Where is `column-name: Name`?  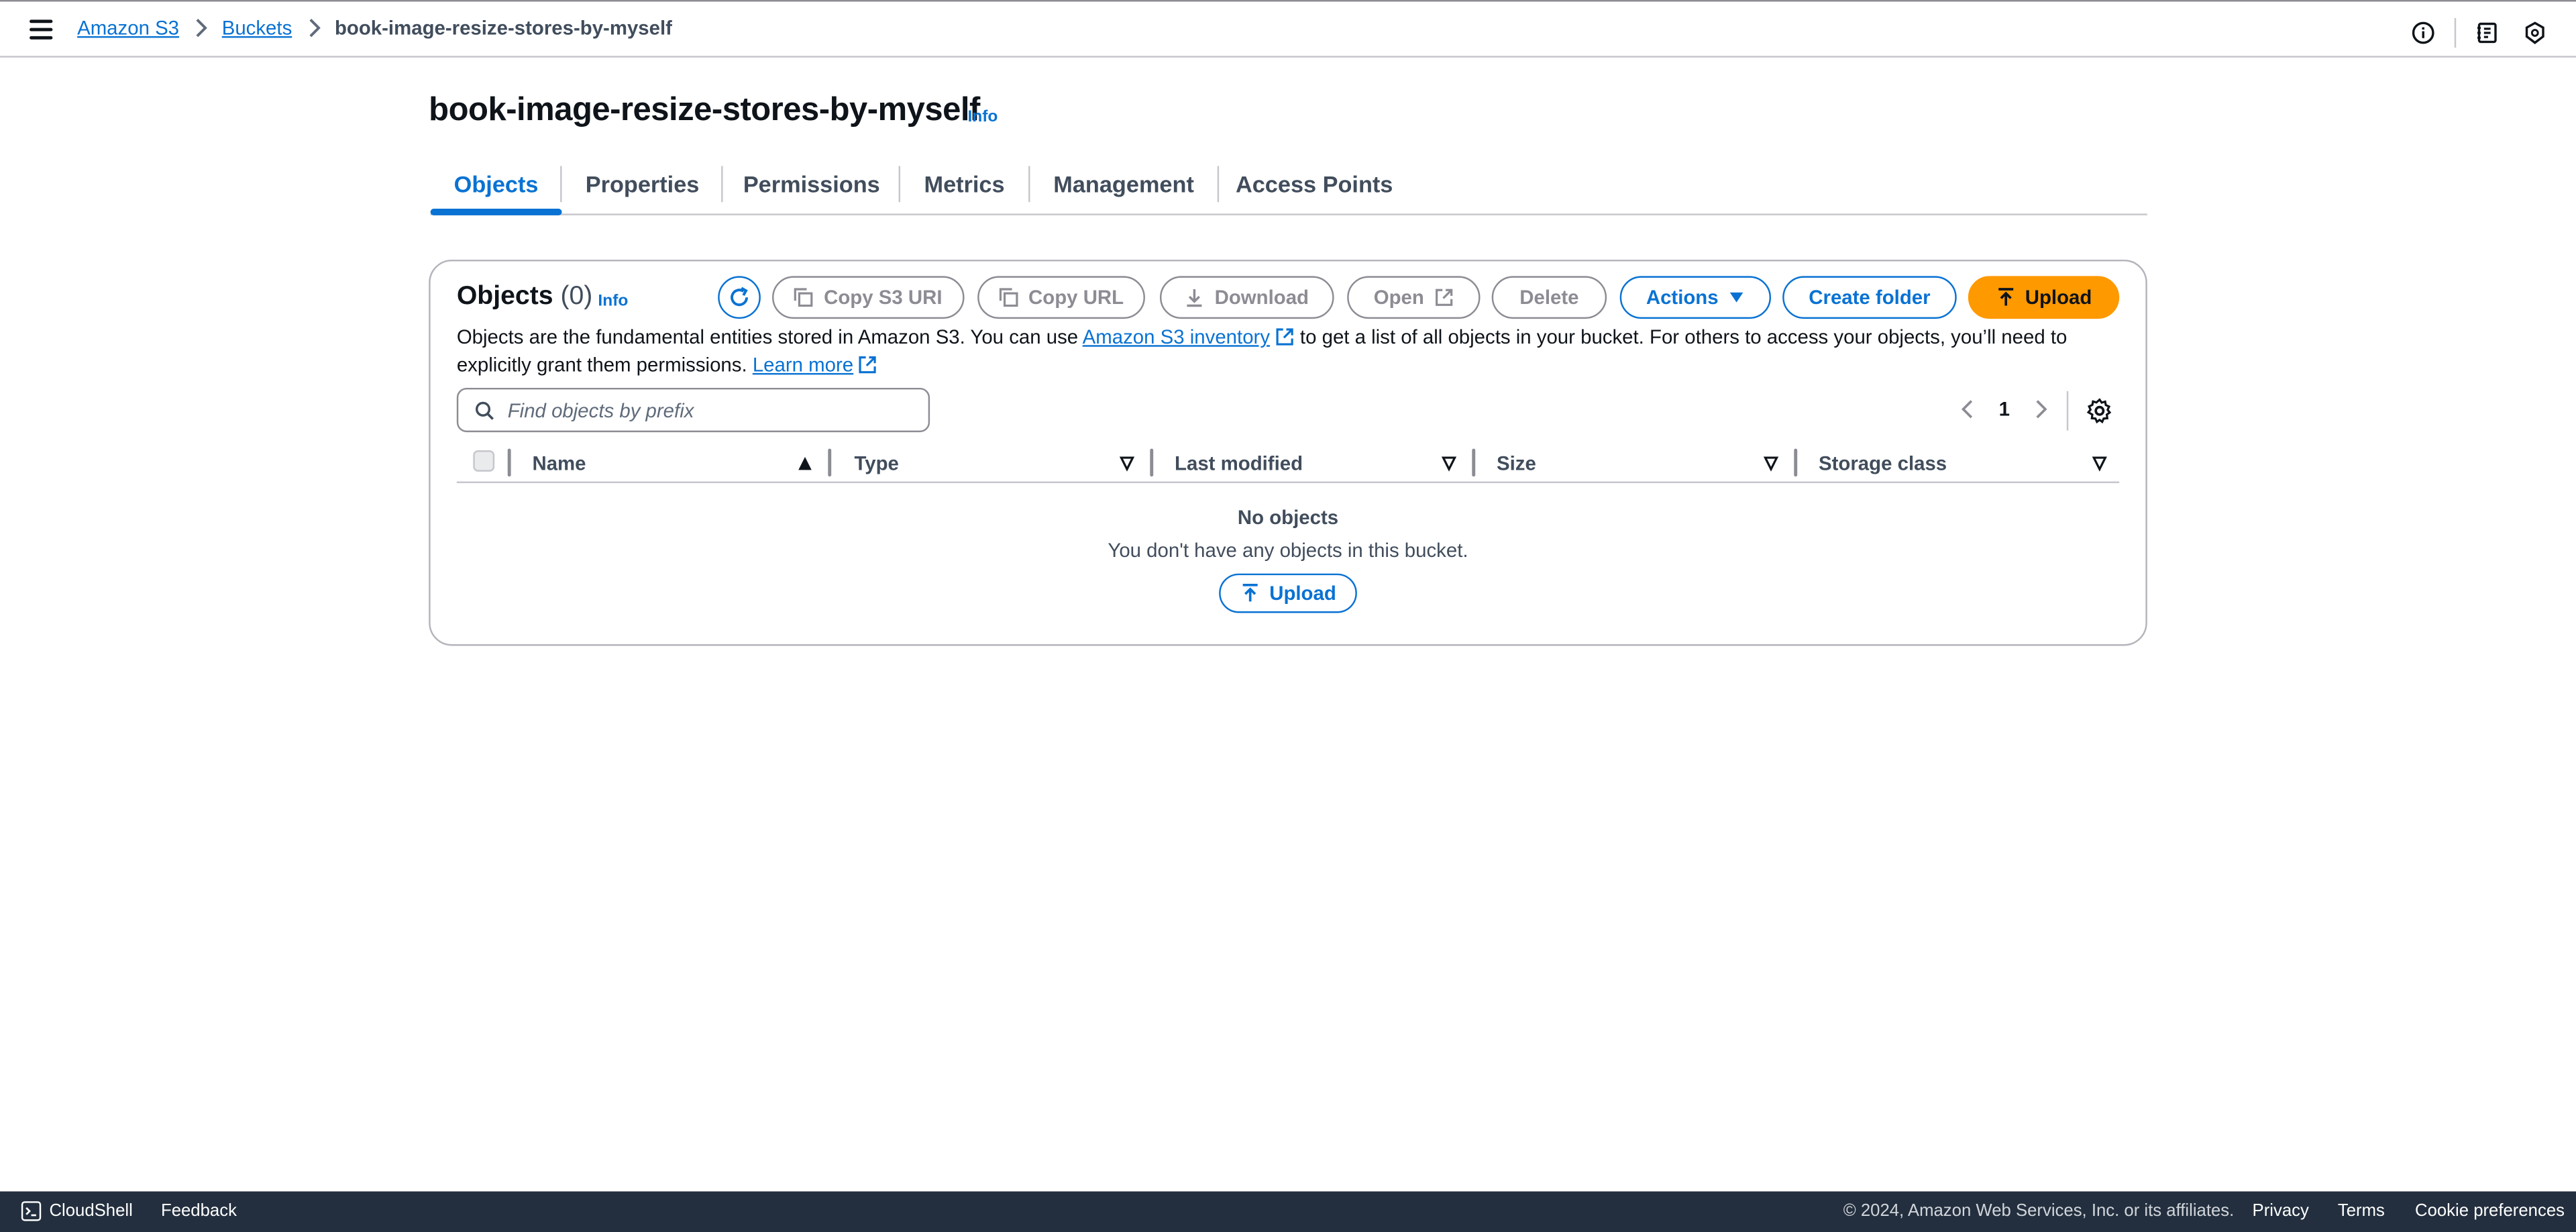
column-name: Name is located at coordinates (559, 463).